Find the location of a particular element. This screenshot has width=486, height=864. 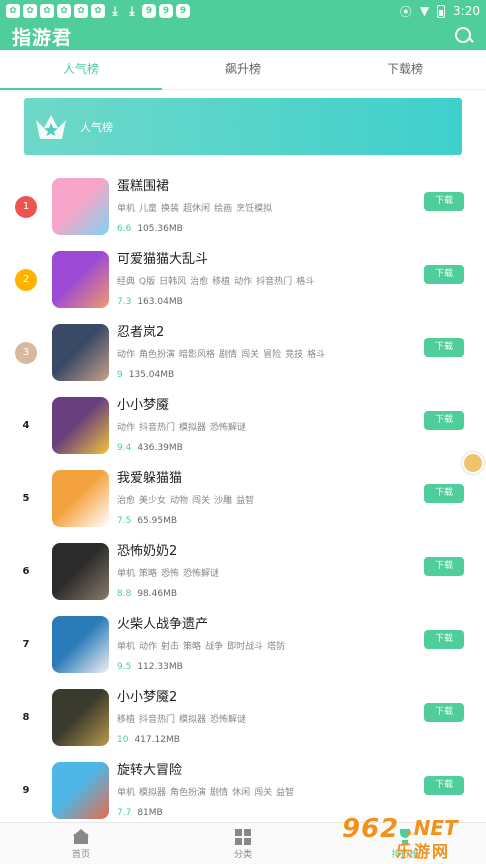

app-tag: 动物 is located at coordinates (179, 501).